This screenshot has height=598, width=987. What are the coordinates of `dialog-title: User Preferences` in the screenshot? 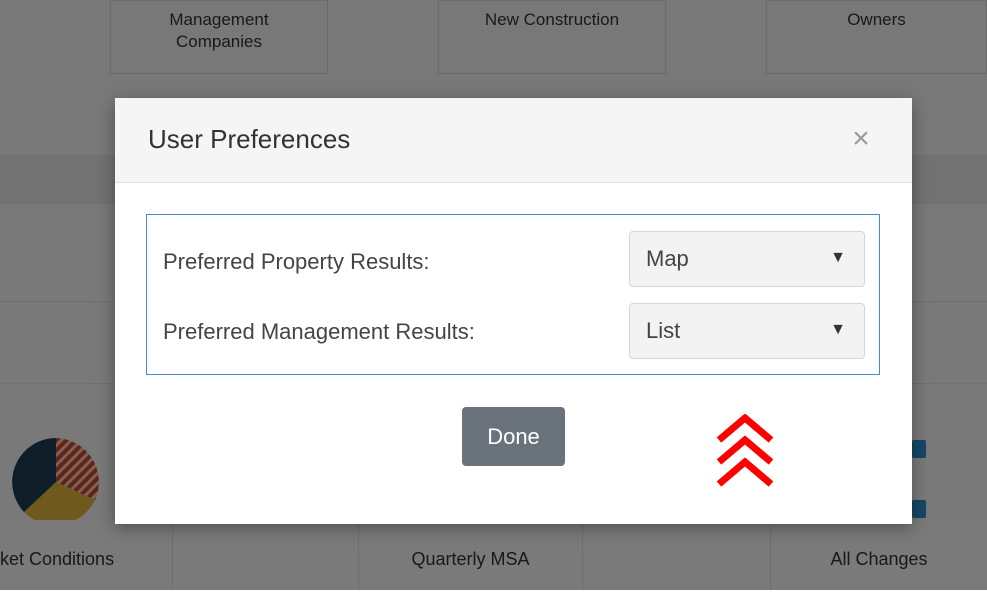 It's located at (249, 139).